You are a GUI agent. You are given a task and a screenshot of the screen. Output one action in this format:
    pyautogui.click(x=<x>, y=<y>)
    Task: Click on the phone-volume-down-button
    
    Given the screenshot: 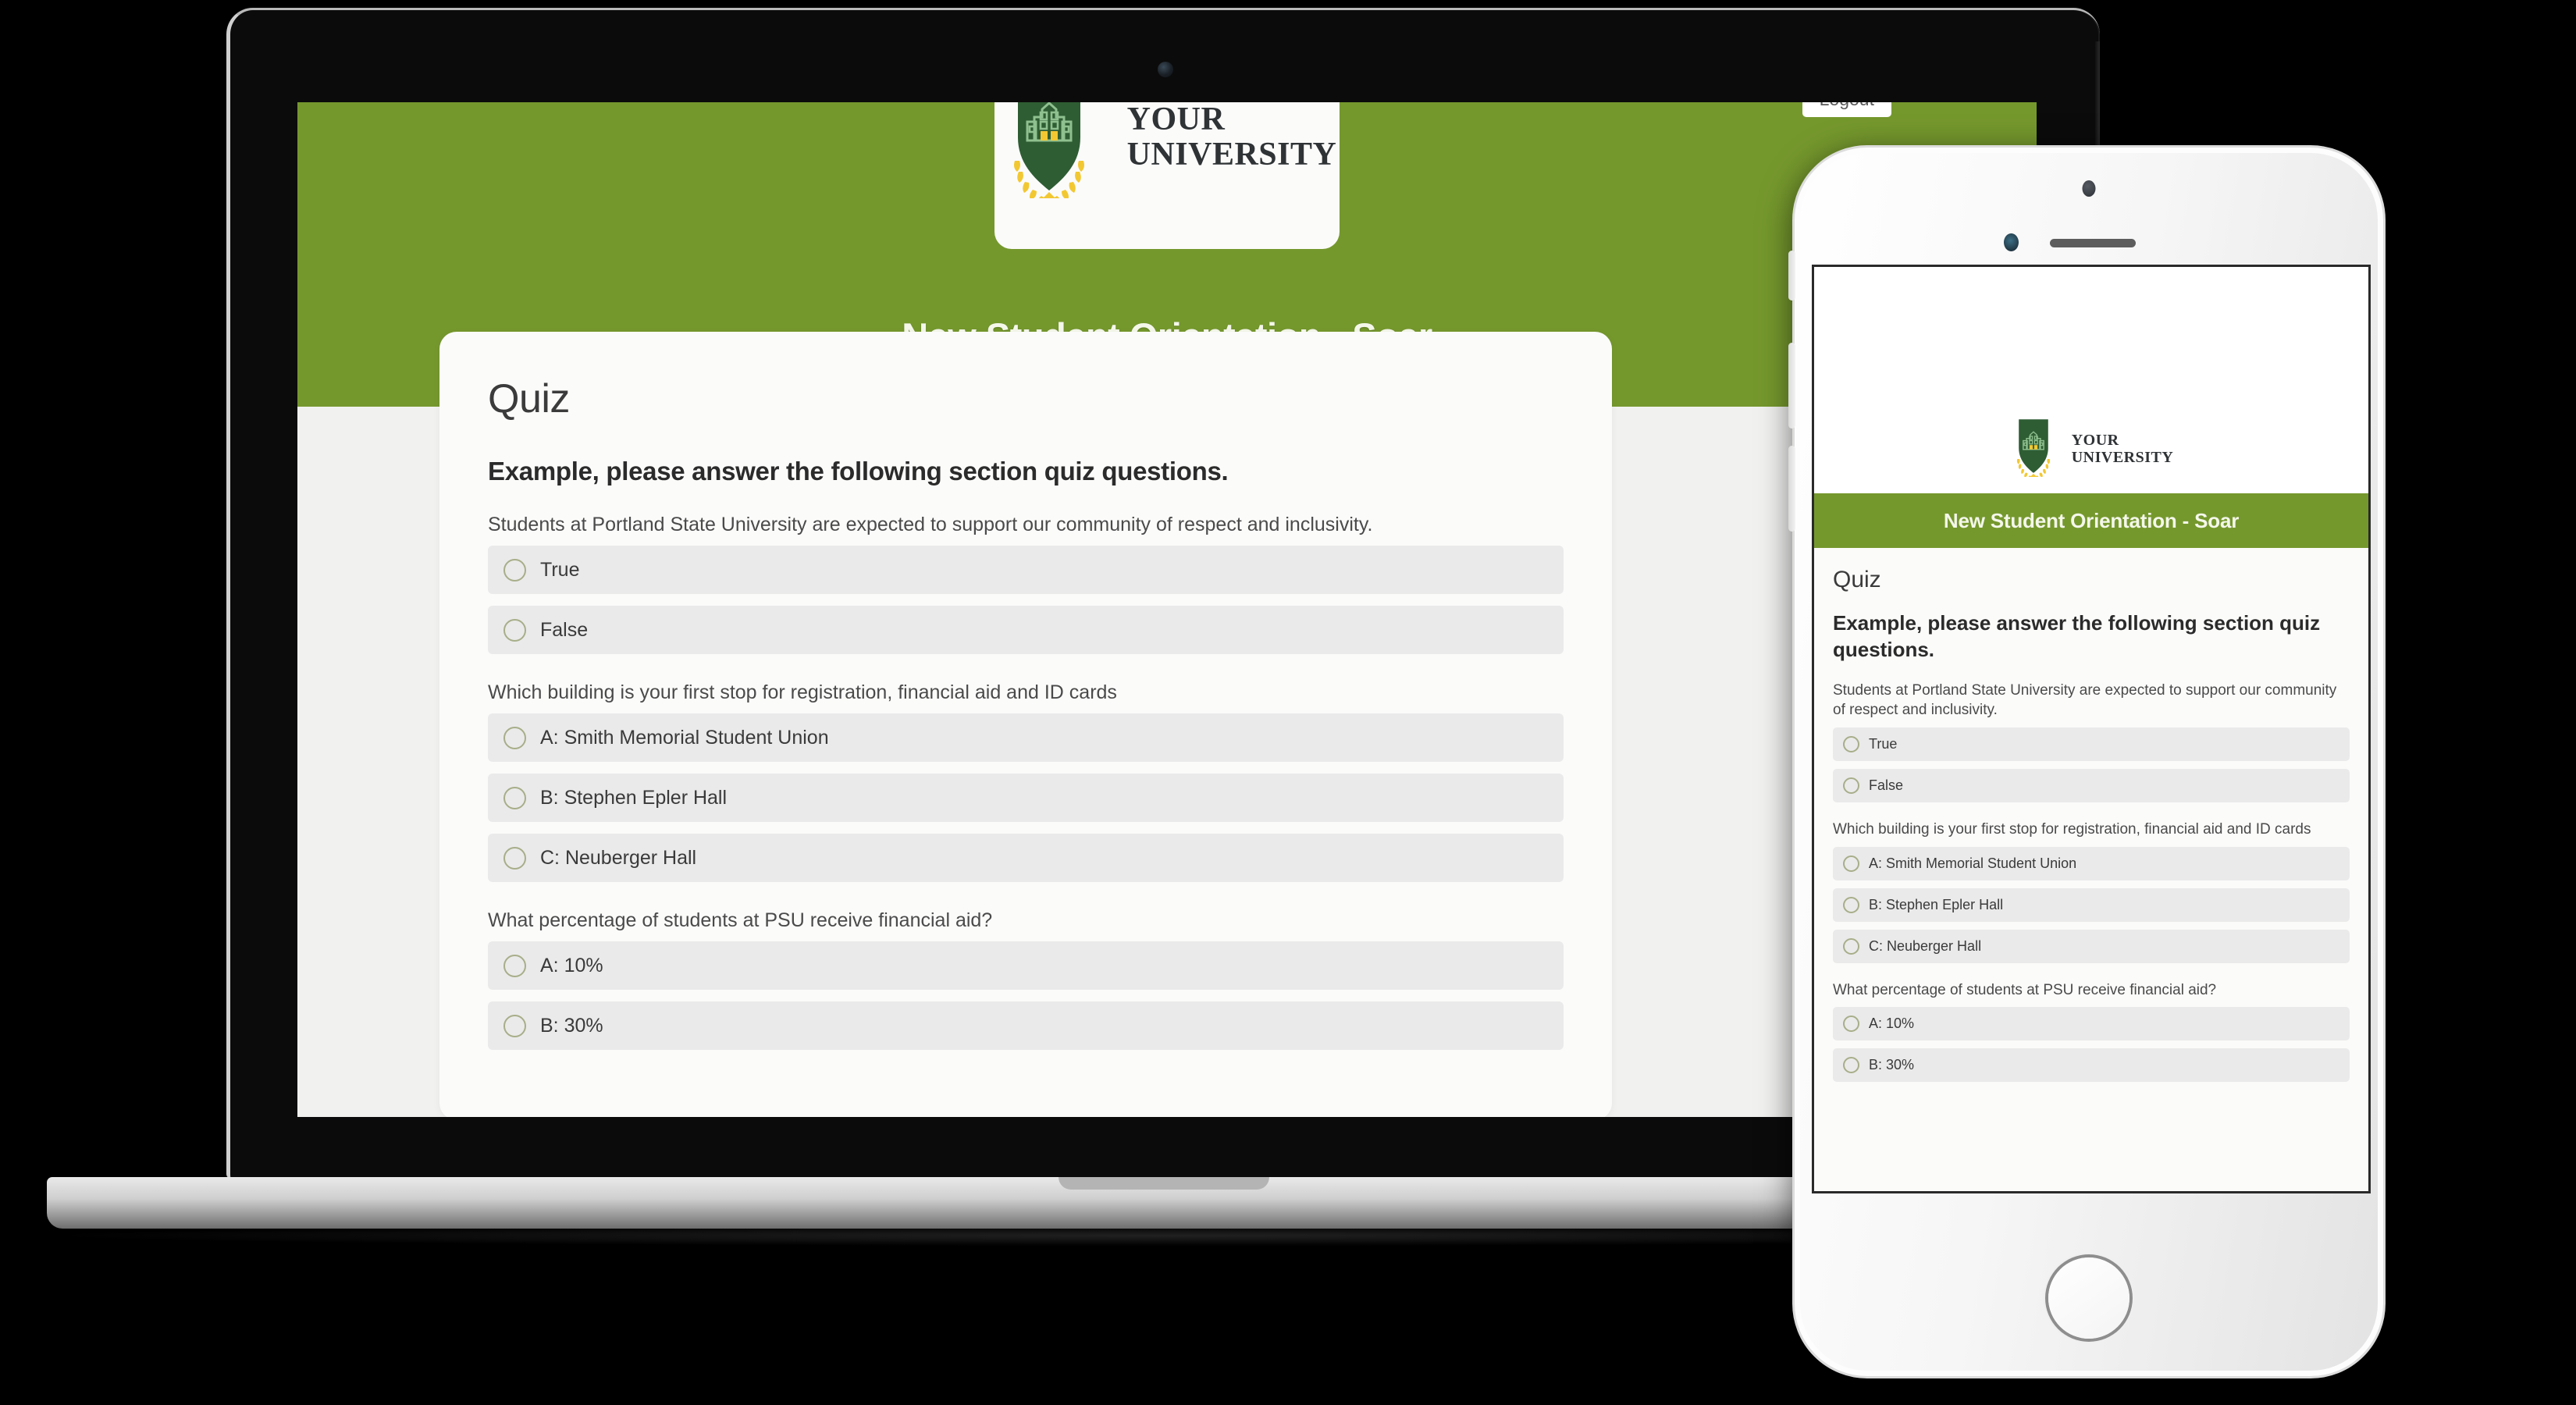 What is the action you would take?
    pyautogui.click(x=1791, y=489)
    